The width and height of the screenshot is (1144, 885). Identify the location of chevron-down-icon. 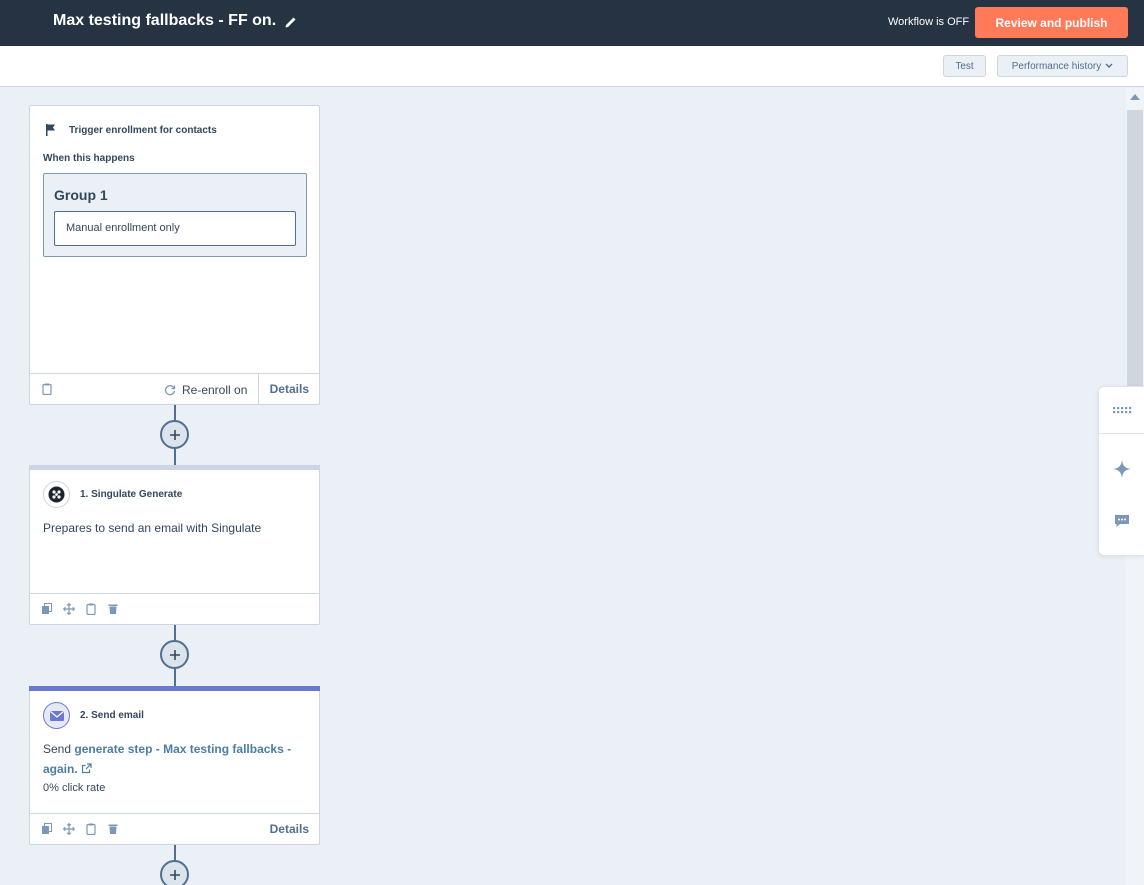
(1109, 65).